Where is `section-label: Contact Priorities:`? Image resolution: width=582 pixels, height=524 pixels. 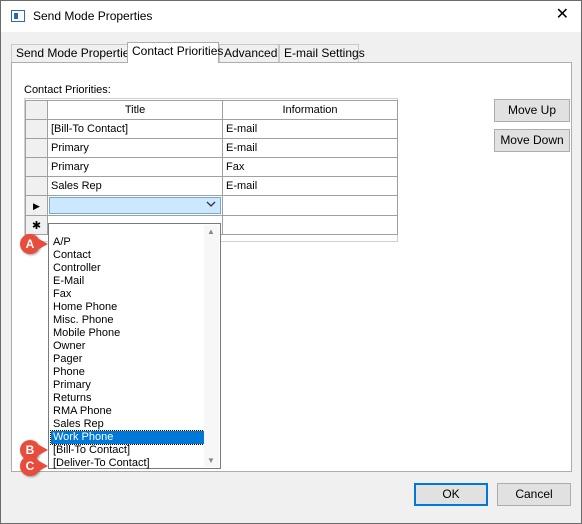 section-label: Contact Priorities: is located at coordinates (67, 90).